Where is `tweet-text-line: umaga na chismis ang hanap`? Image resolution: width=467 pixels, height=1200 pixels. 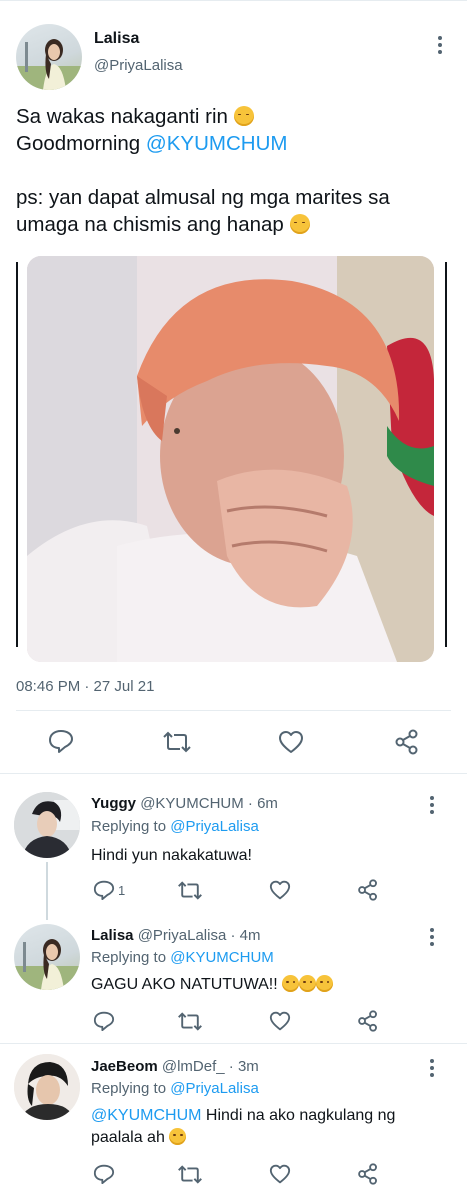
tweet-text-line: umaga na chismis ang hanap is located at coordinates (150, 224).